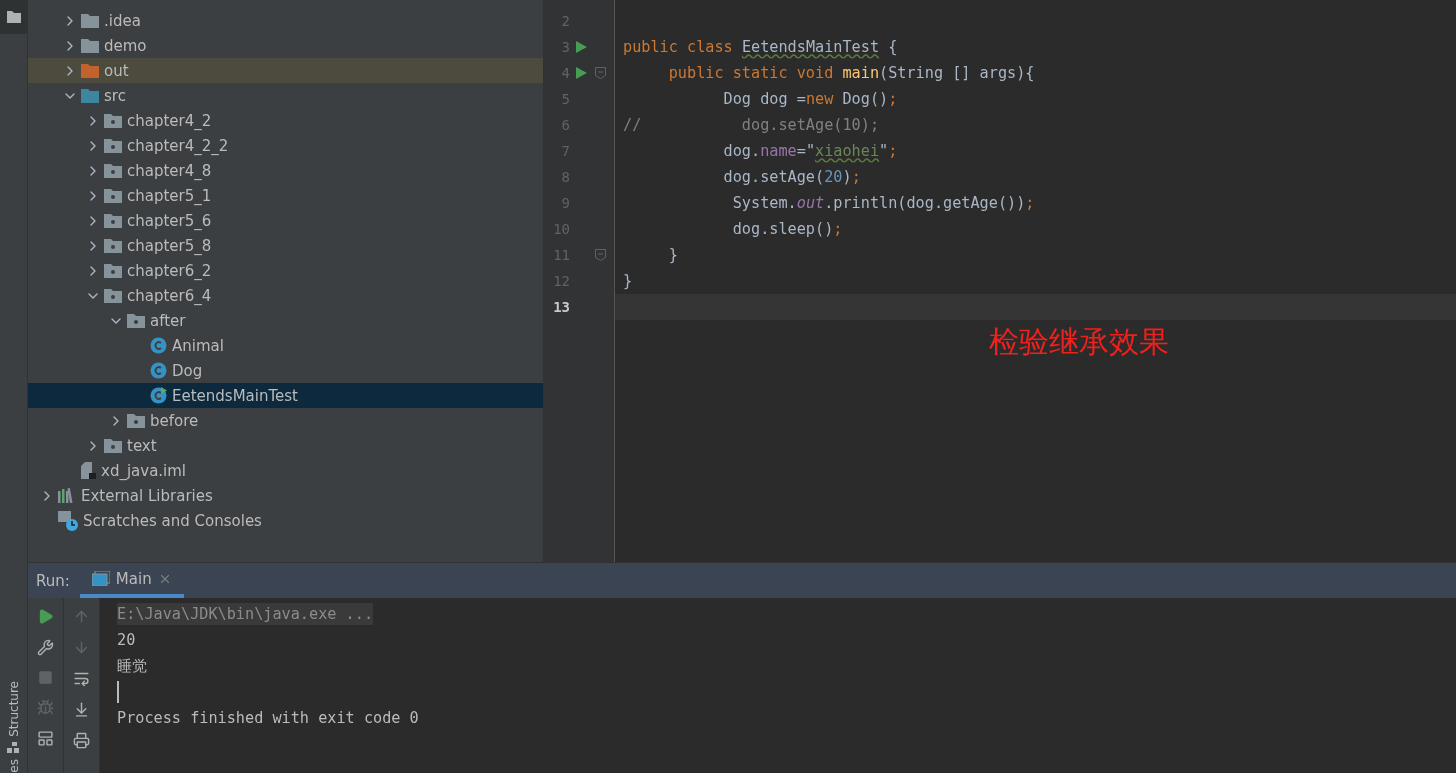 This screenshot has width=1456, height=773. What do you see at coordinates (810, 203) in the screenshot?
I see `code-token: out` at bounding box center [810, 203].